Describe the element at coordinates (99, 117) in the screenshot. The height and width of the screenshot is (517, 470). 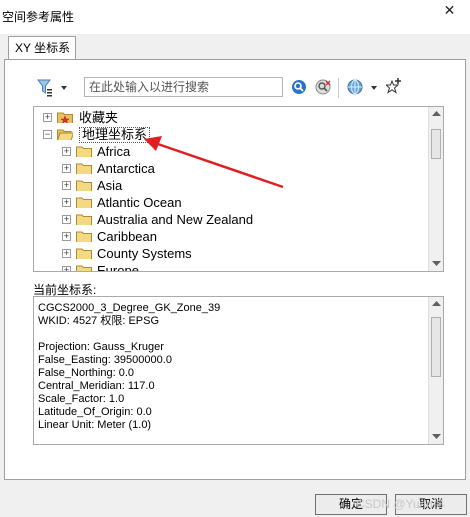
I see `tree-node-label: 收藏夹` at that location.